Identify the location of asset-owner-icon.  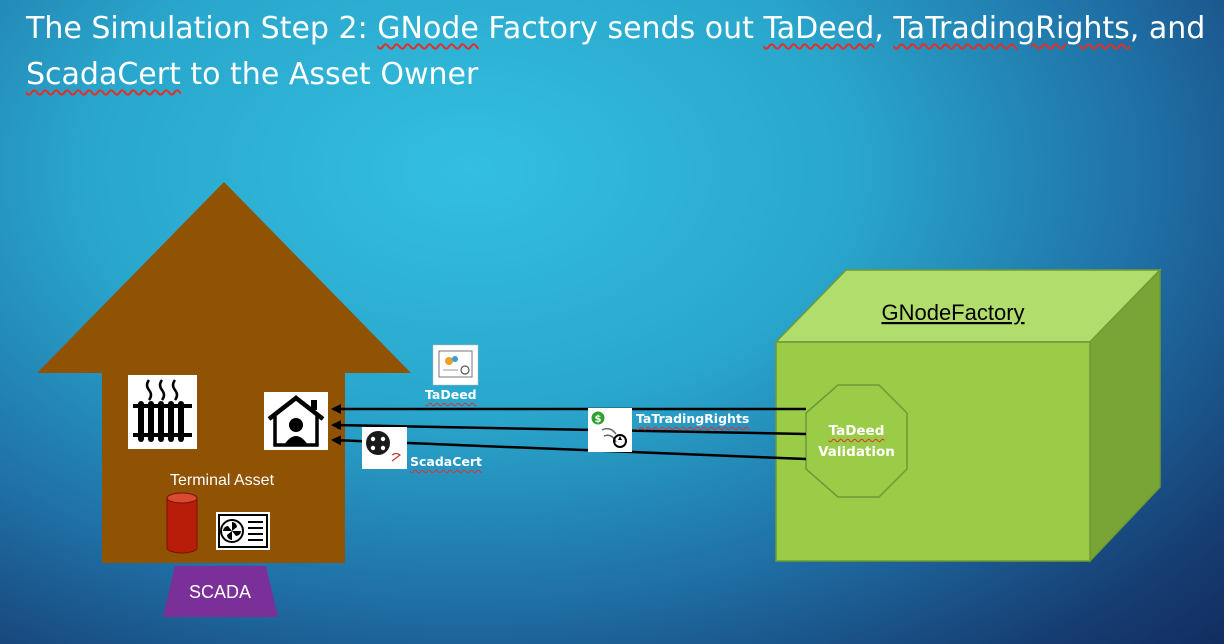
(296, 421).